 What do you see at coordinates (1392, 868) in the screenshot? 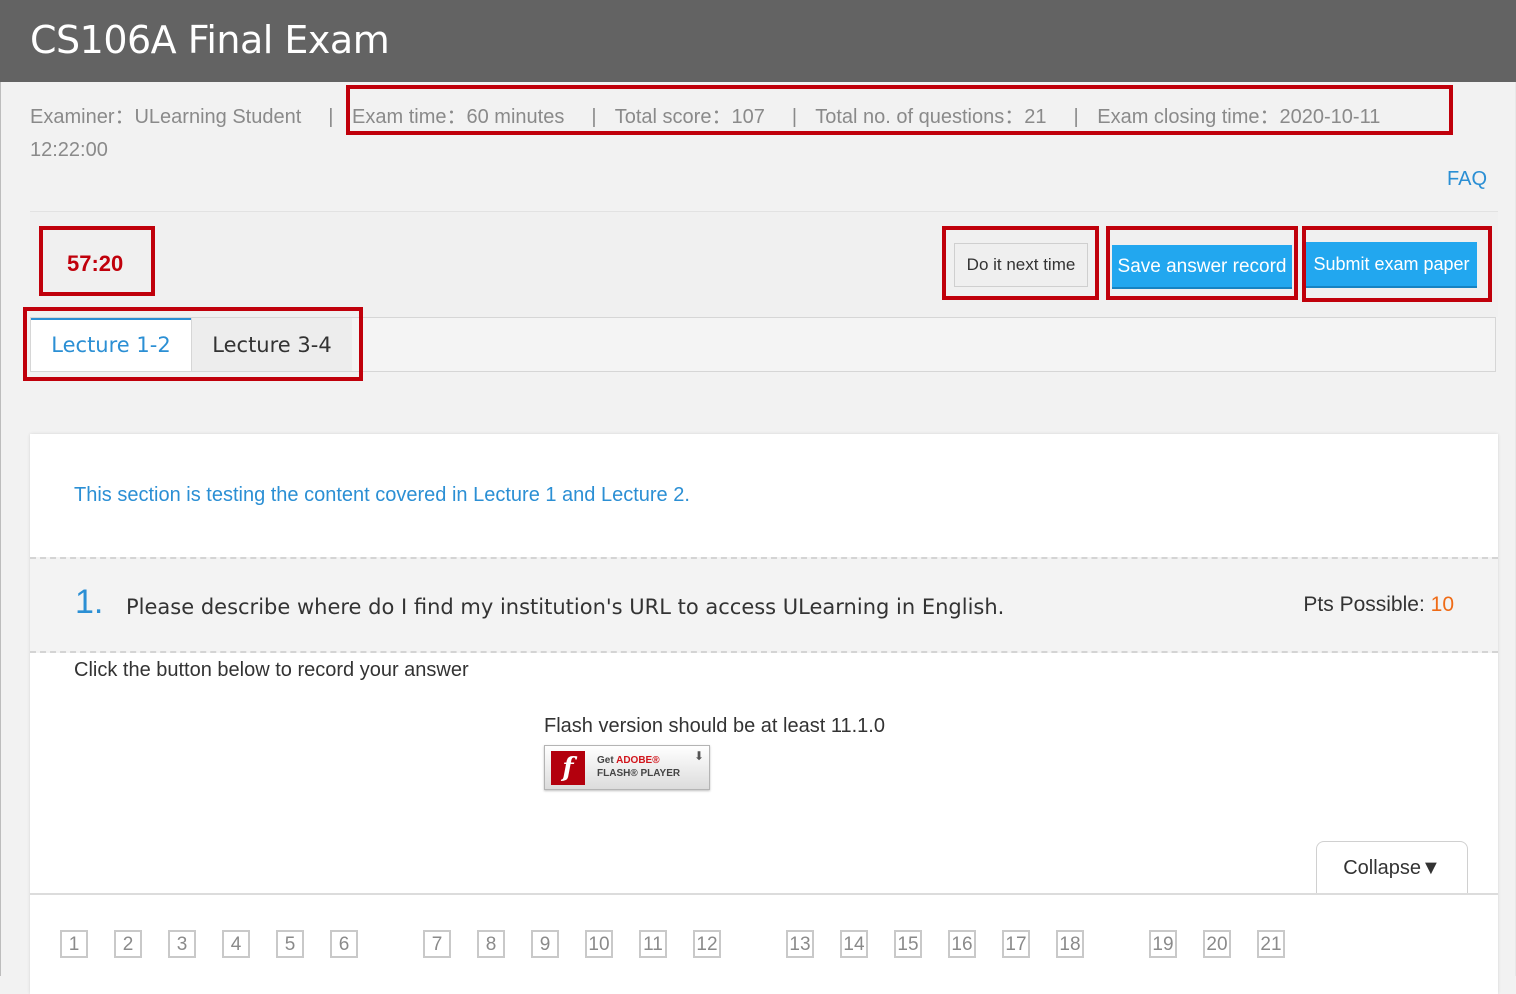
I see `collapse-button: Collapse▼` at bounding box center [1392, 868].